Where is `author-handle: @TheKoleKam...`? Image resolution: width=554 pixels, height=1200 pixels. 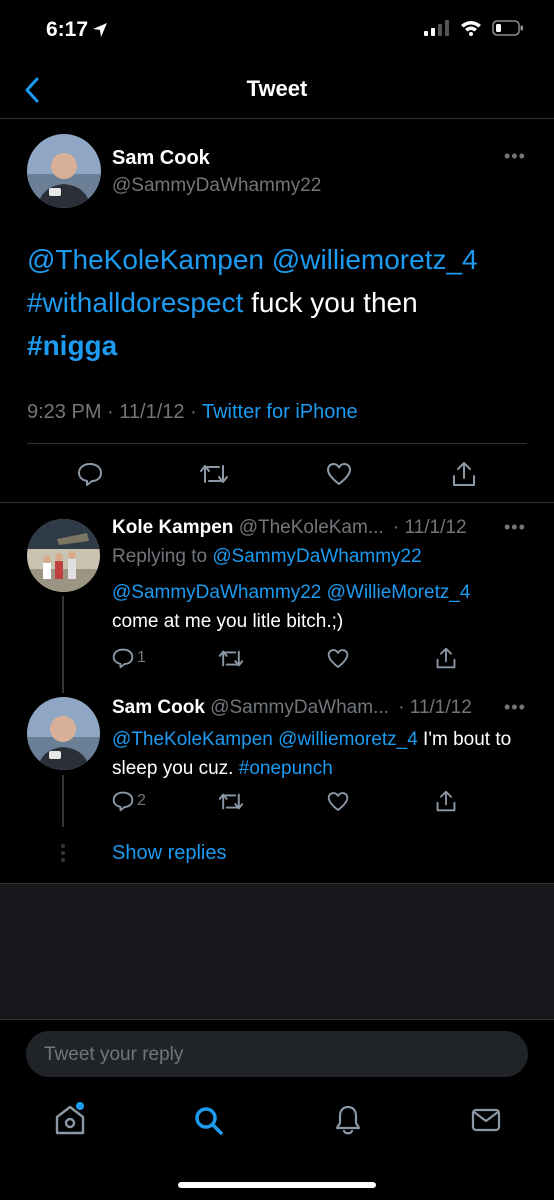 author-handle: @TheKoleKam... is located at coordinates (311, 527).